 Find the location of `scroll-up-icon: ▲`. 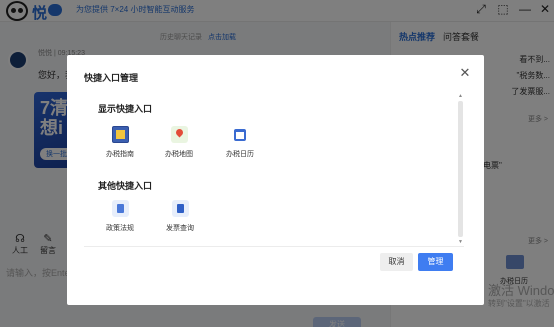

scroll-up-icon: ▲ is located at coordinates (460, 96).